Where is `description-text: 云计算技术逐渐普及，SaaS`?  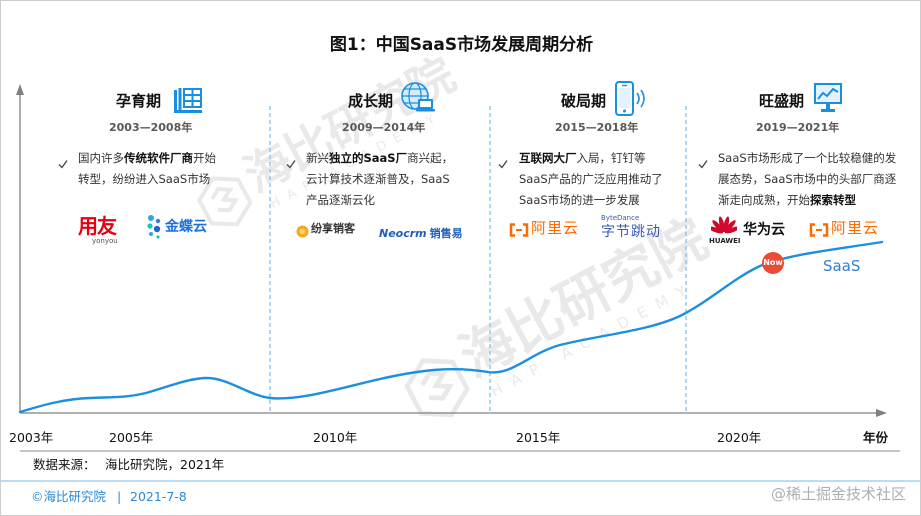
description-text: 云计算技术逐渐普及，SaaS is located at coordinates (378, 179).